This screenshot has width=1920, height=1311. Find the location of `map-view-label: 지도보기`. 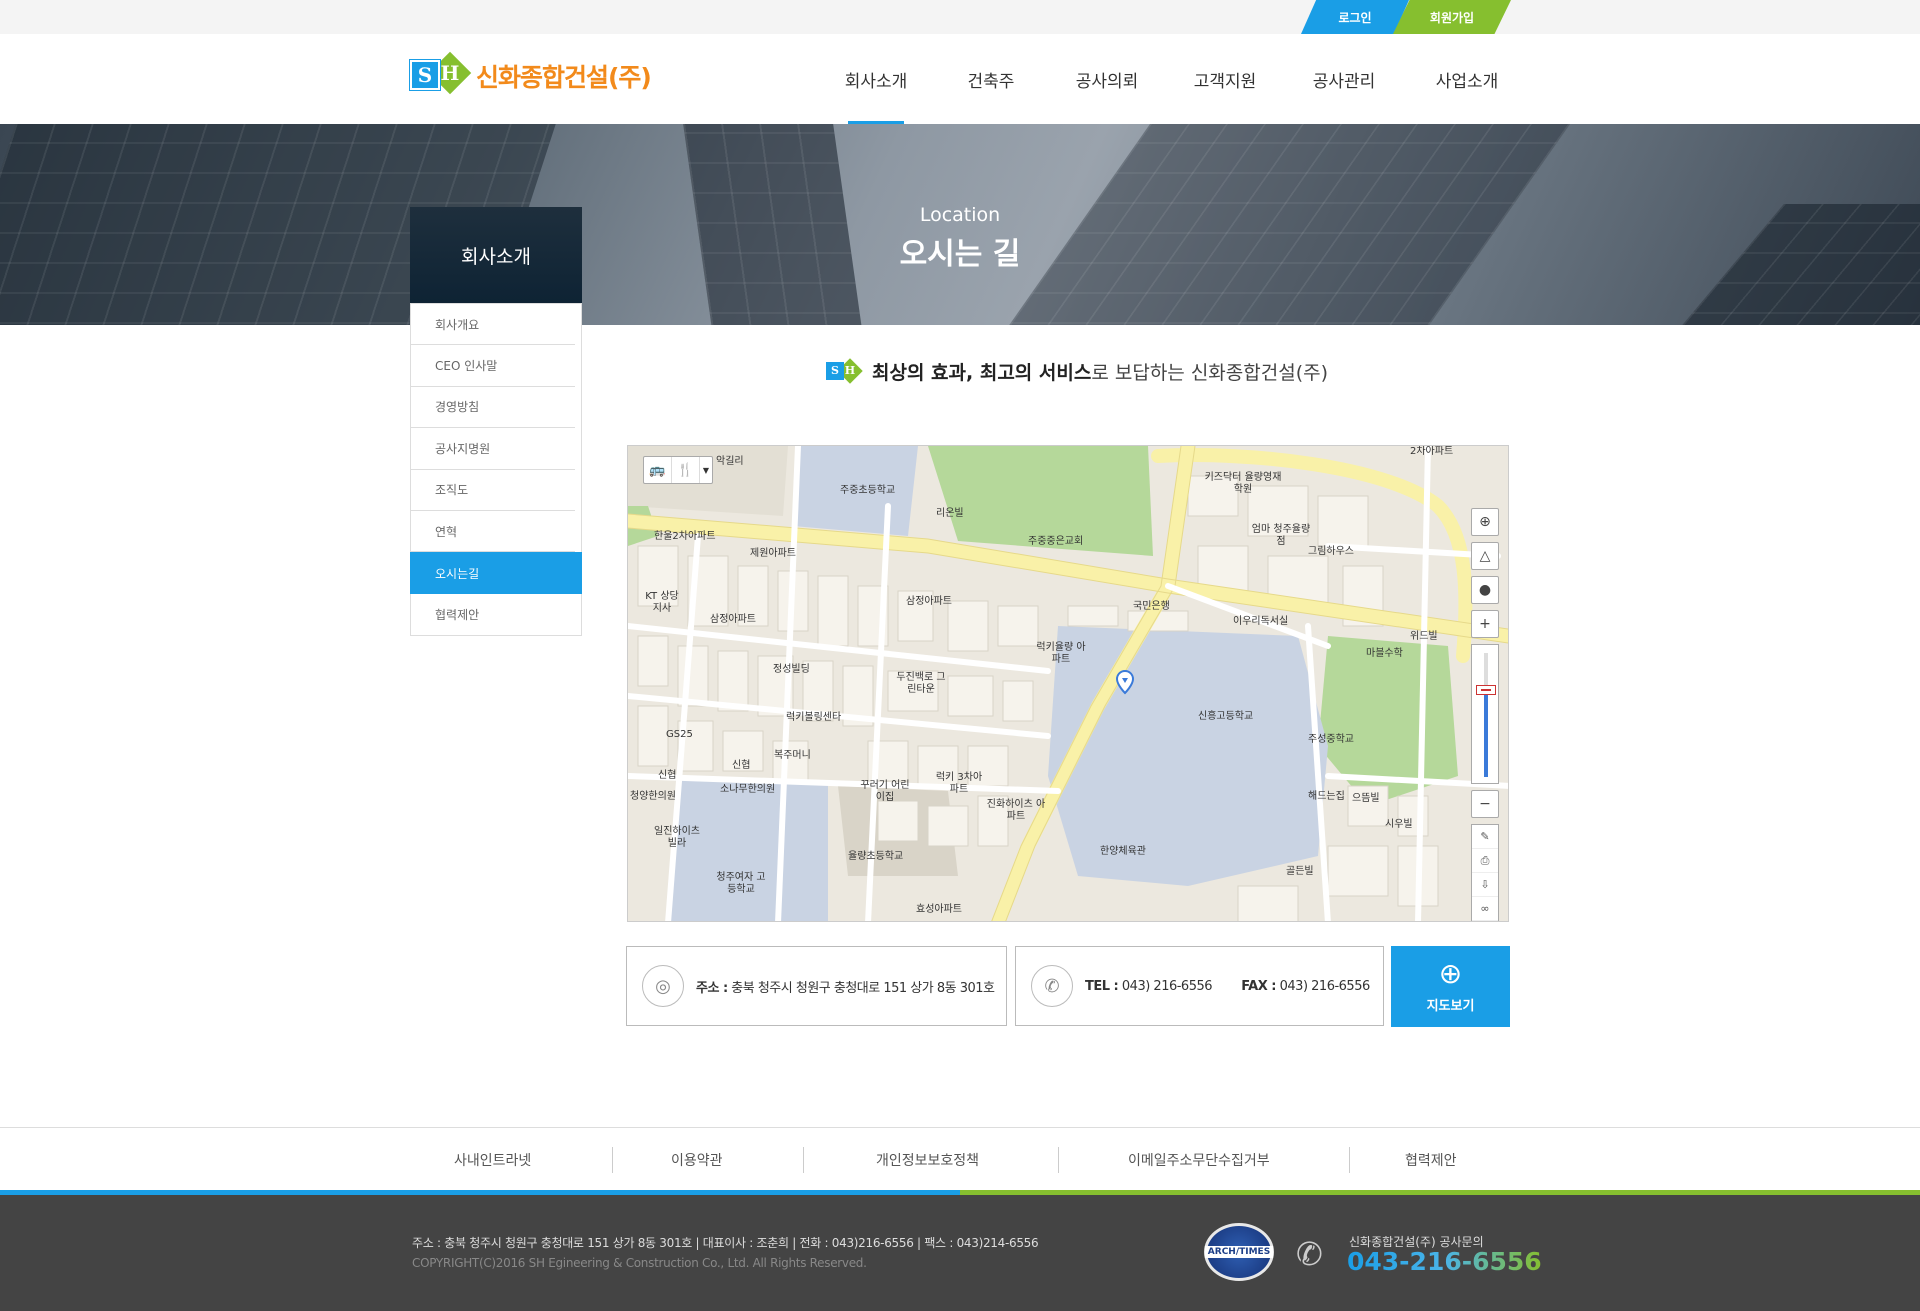

map-view-label: 지도보기 is located at coordinates (1450, 1006).